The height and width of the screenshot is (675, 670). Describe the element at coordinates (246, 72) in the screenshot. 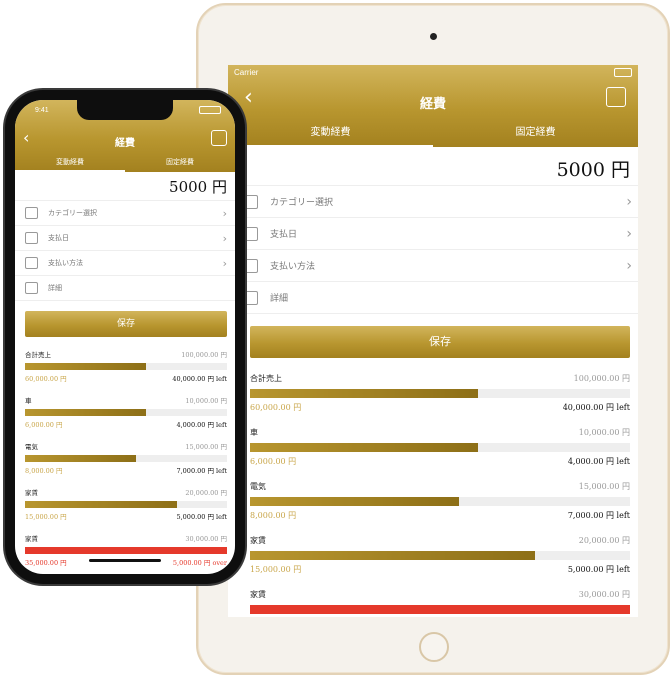

I see `carrier-label: Carrier` at that location.